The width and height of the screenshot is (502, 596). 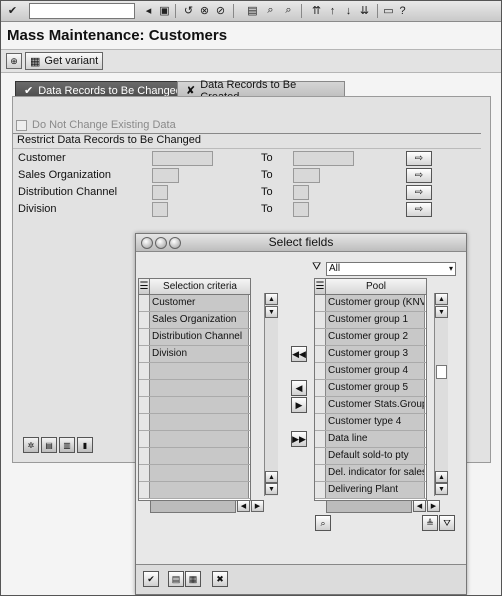 What do you see at coordinates (193, 579) in the screenshot?
I see `list-icon: ▦` at bounding box center [193, 579].